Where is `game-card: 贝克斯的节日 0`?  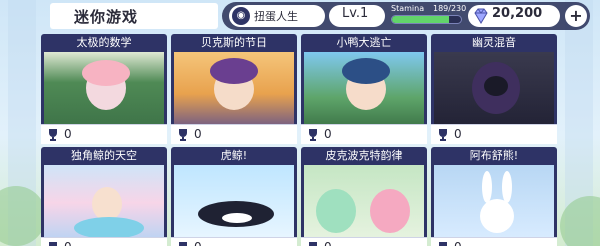
game-card: 贝克斯的节日 0 is located at coordinates (234, 89).